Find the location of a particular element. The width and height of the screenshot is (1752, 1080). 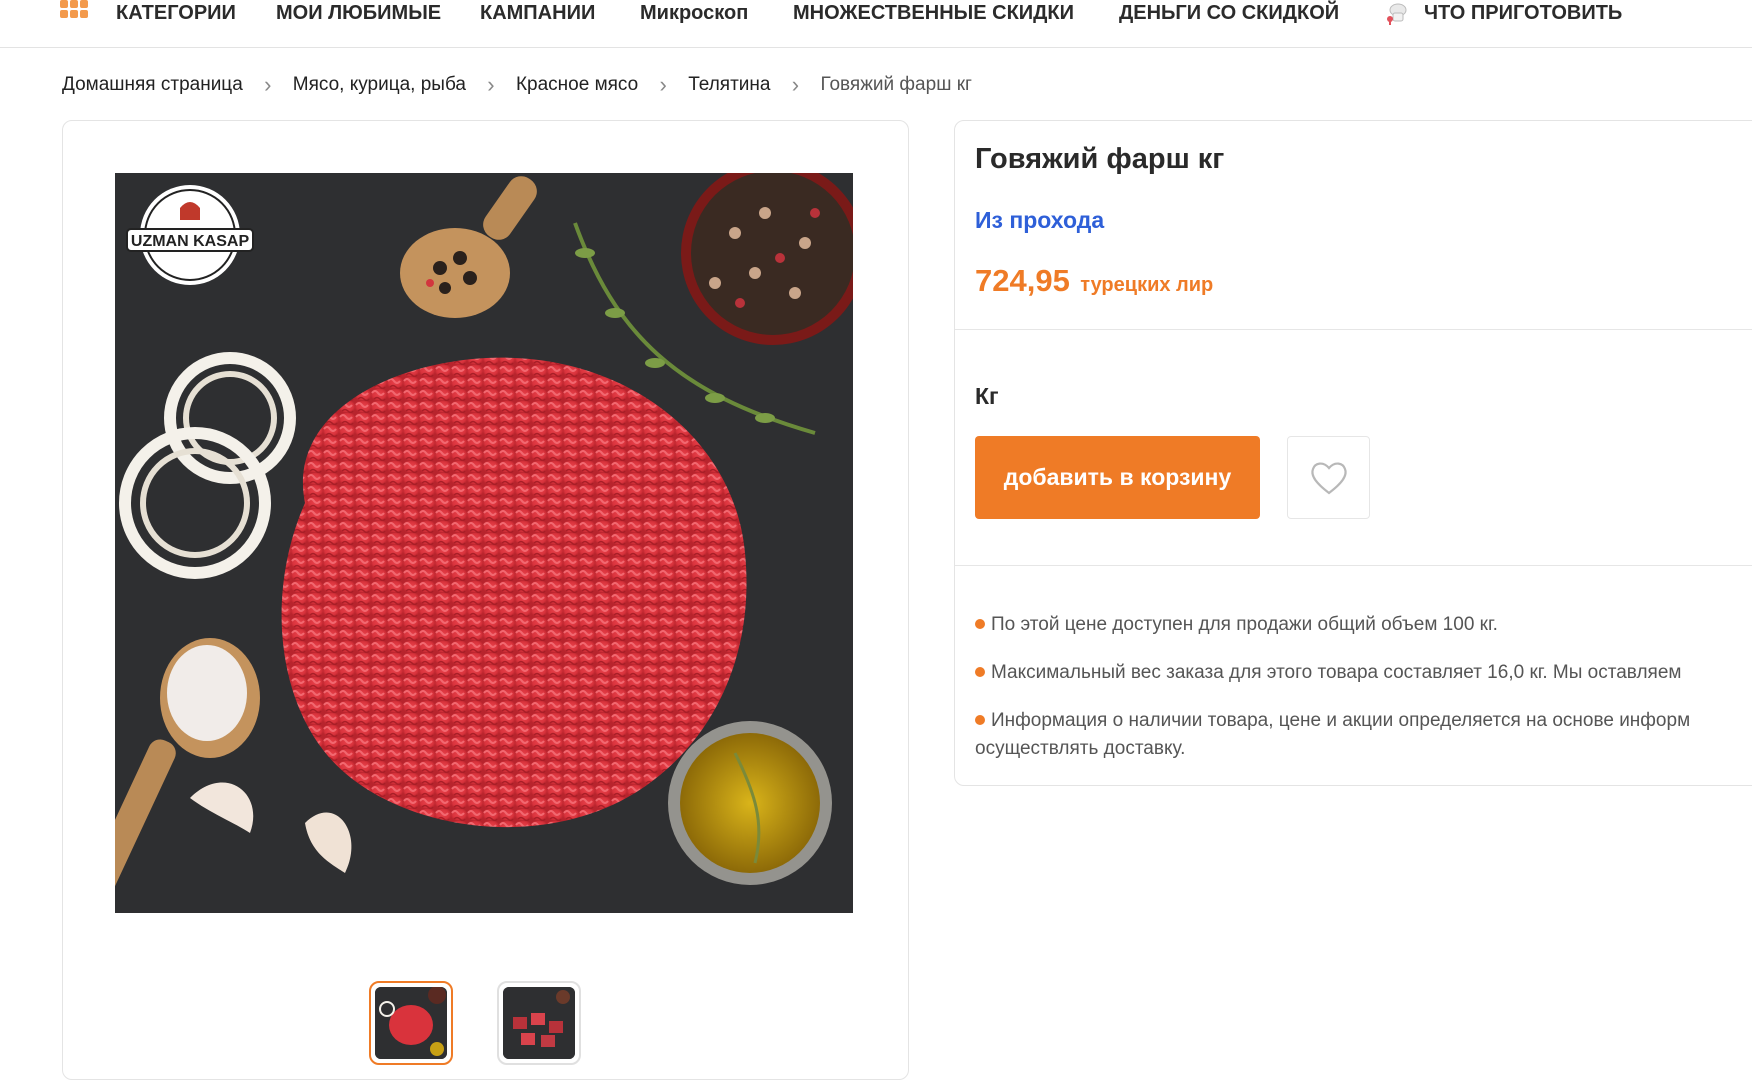

breadcrumb-meat-chicken-fish: Мясо, курица, рыба is located at coordinates (379, 85).